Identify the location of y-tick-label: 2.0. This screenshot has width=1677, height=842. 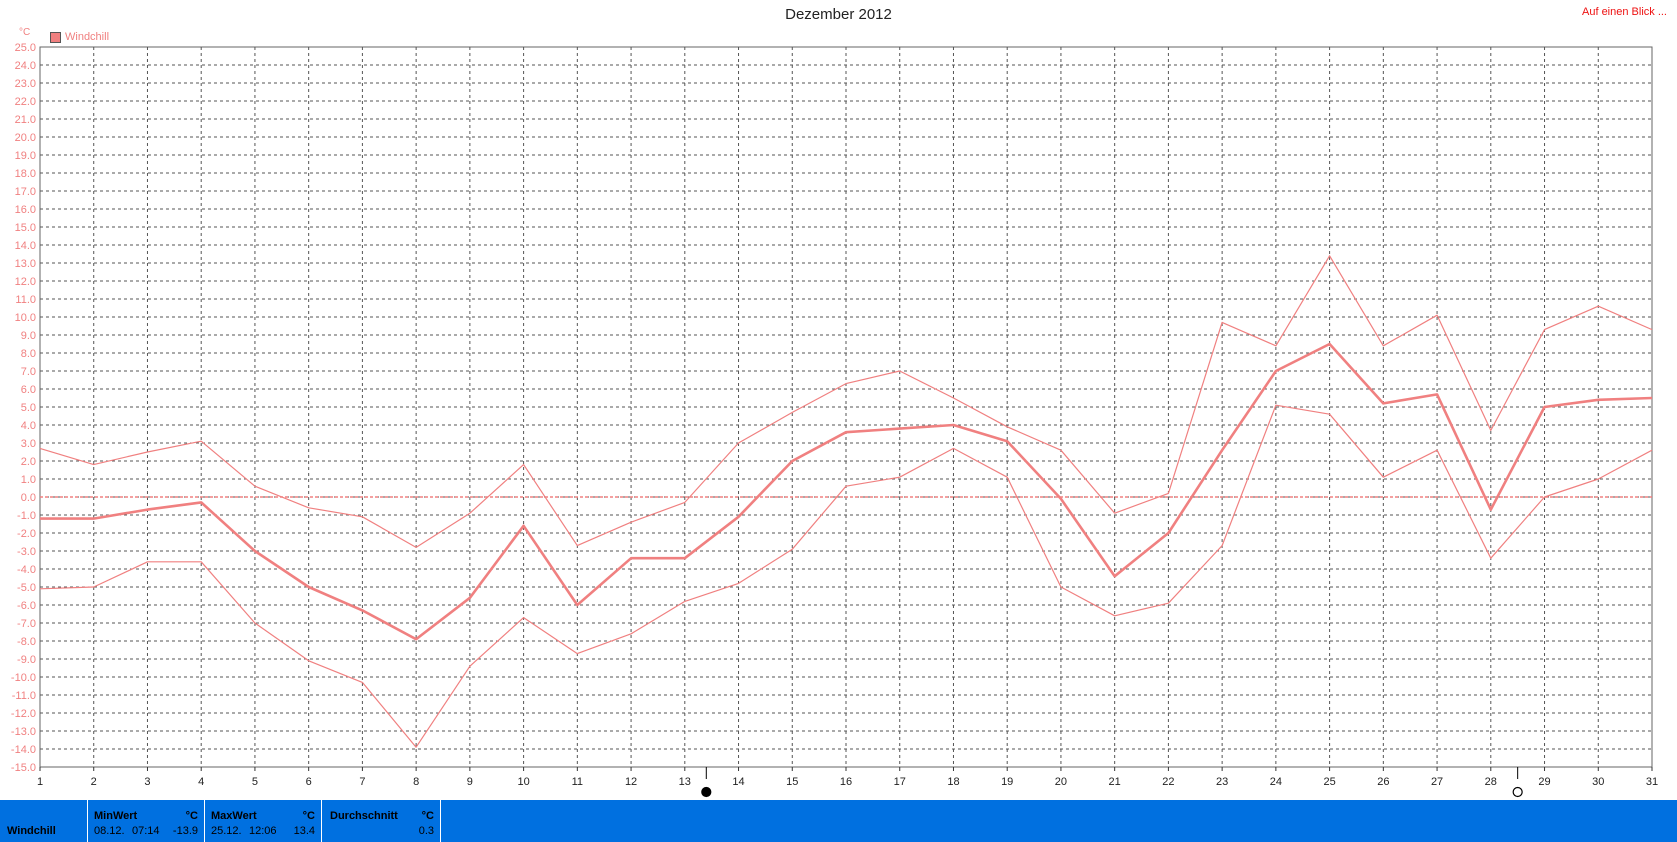
(28, 462).